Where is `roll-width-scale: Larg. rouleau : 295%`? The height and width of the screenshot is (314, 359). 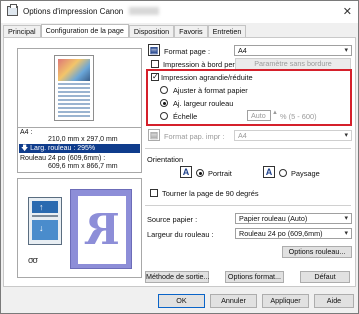
roll-width-scale: Larg. rouleau : 295% is located at coordinates (63, 148).